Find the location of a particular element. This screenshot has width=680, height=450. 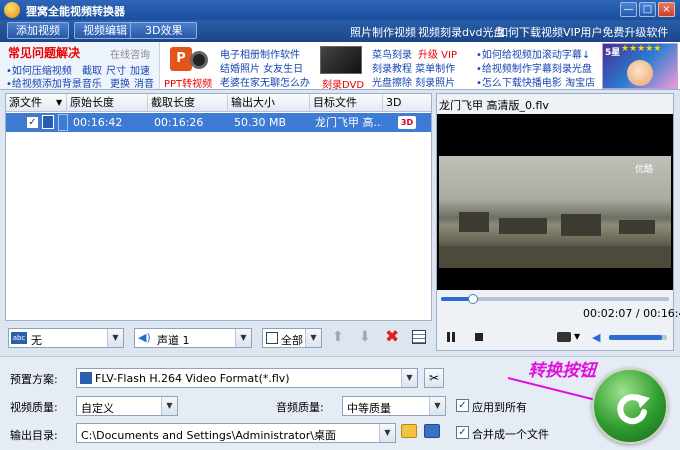

volume-fill is located at coordinates (636, 337).